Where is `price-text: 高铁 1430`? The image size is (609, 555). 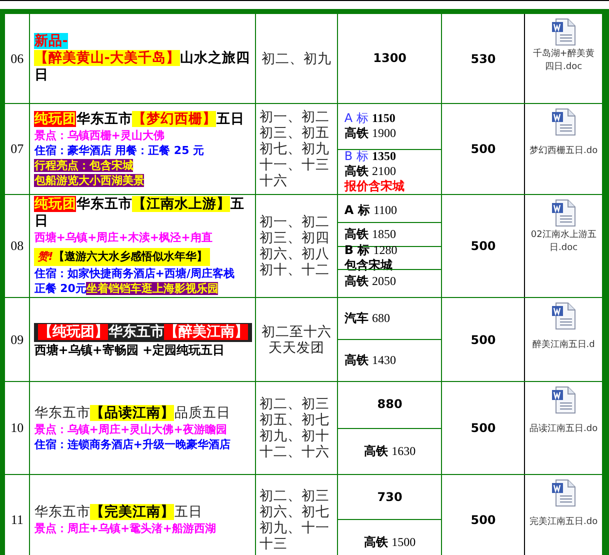 price-text: 高铁 1430 is located at coordinates (370, 360).